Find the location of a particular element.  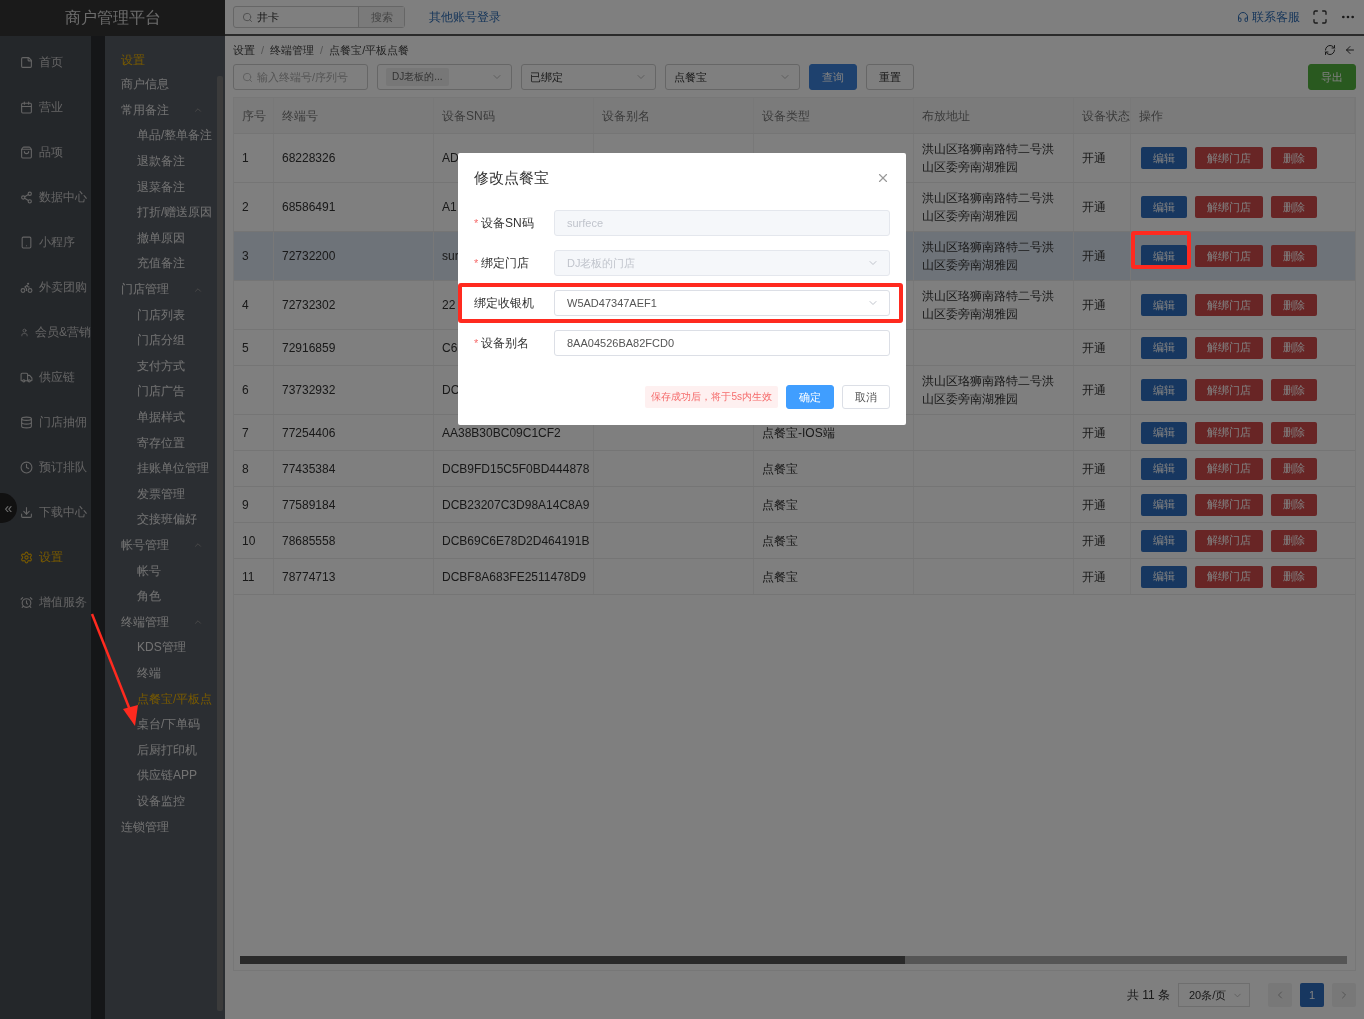

address-cell-text: 洪山区珞狮南路特二号洪山区委旁南湖雅园 is located at coordinates (988, 305).